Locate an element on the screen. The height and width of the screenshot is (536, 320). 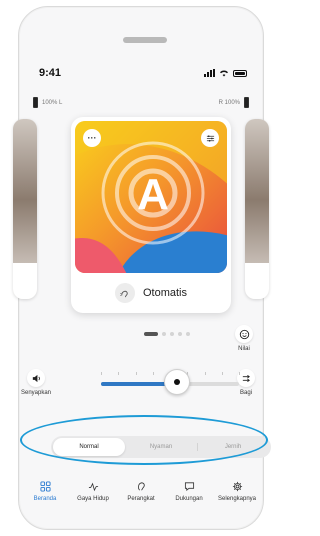
tab-label: Perangkat is located at coordinates (141, 499).